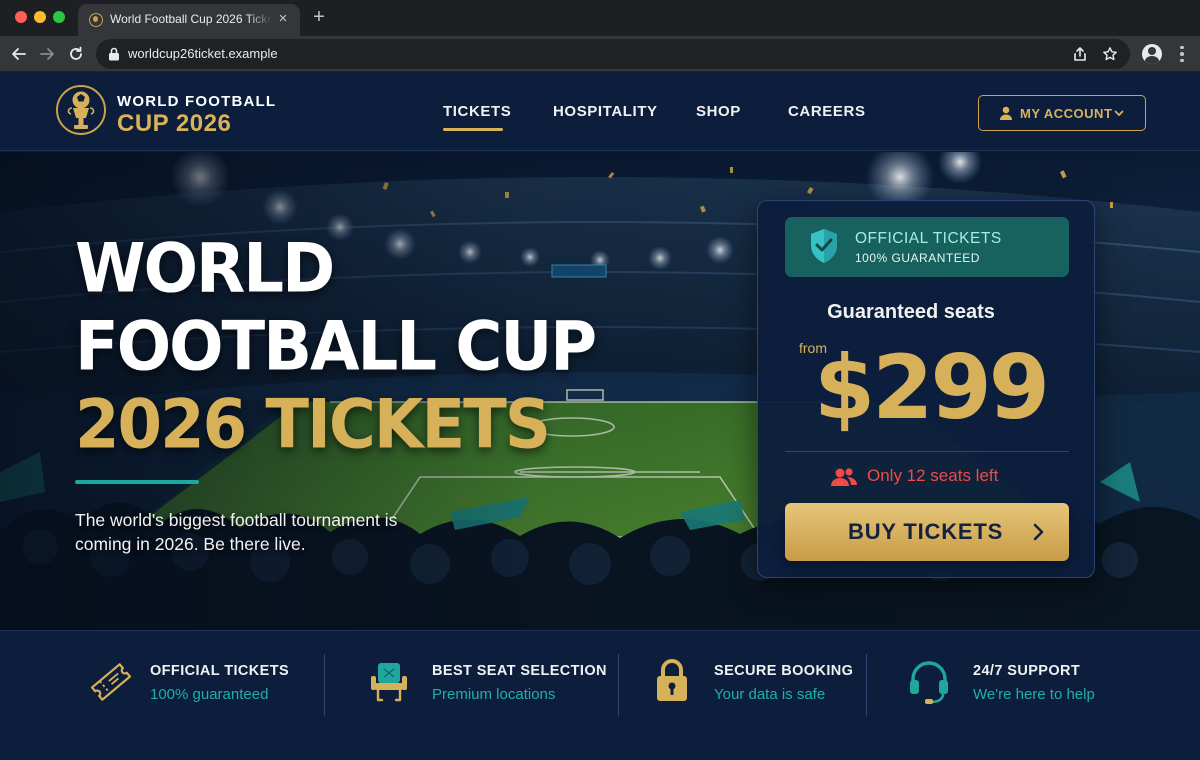 This screenshot has height=760, width=1200. I want to click on forward-button, so click(47, 54).